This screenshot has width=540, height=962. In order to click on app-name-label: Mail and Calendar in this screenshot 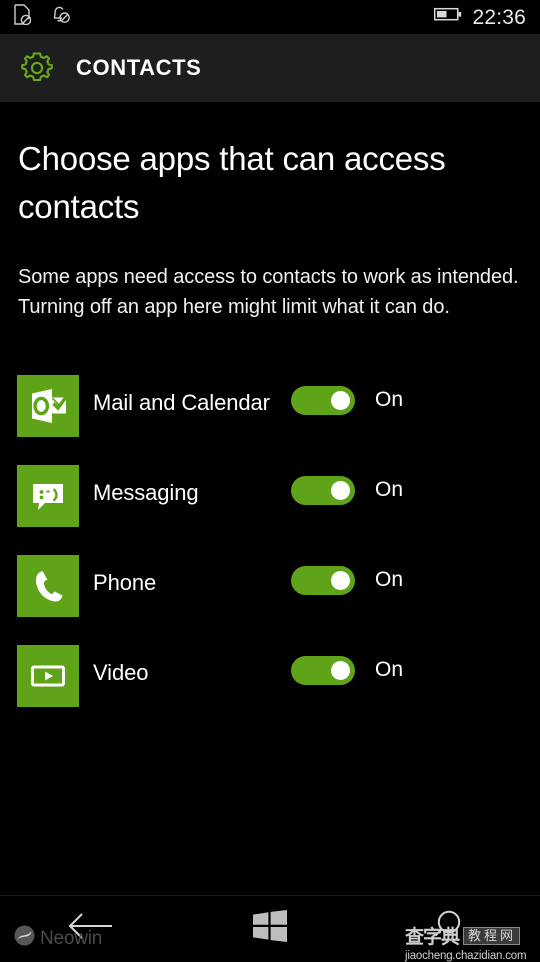, I will do `click(181, 402)`.